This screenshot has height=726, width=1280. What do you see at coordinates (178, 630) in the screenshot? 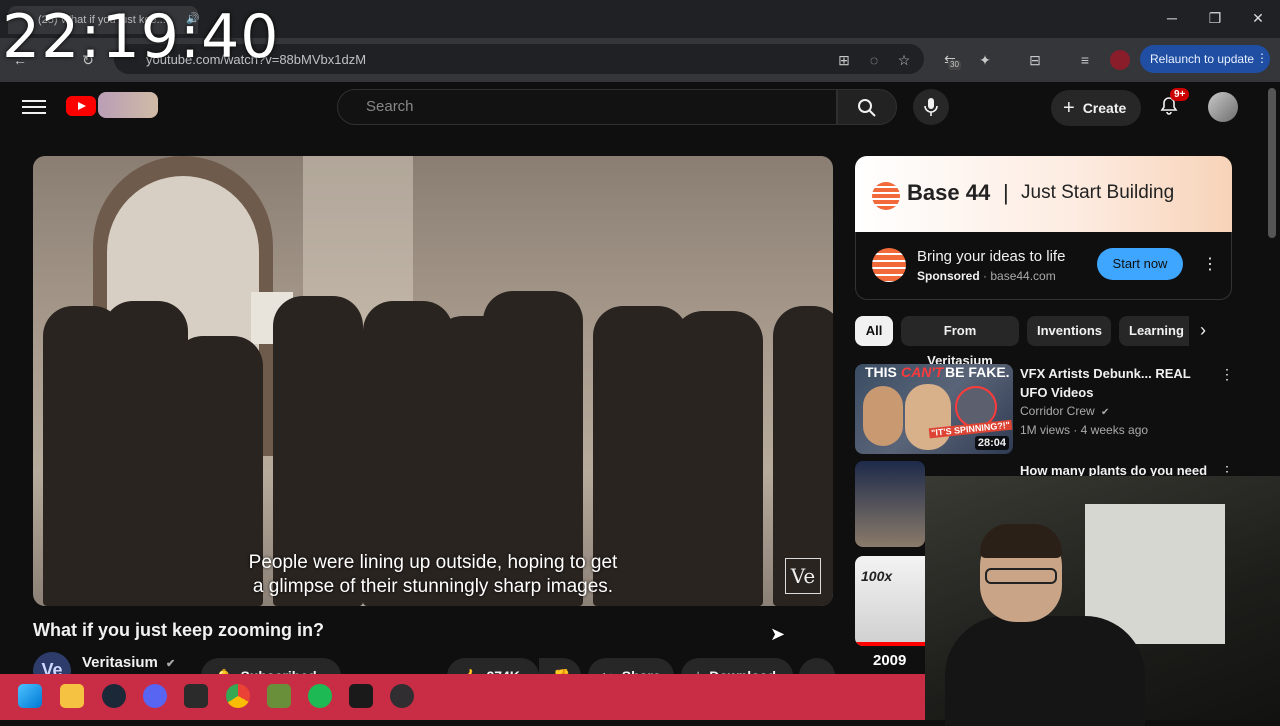
I see `video-title: What if you just keep zooming in?` at bounding box center [178, 630].